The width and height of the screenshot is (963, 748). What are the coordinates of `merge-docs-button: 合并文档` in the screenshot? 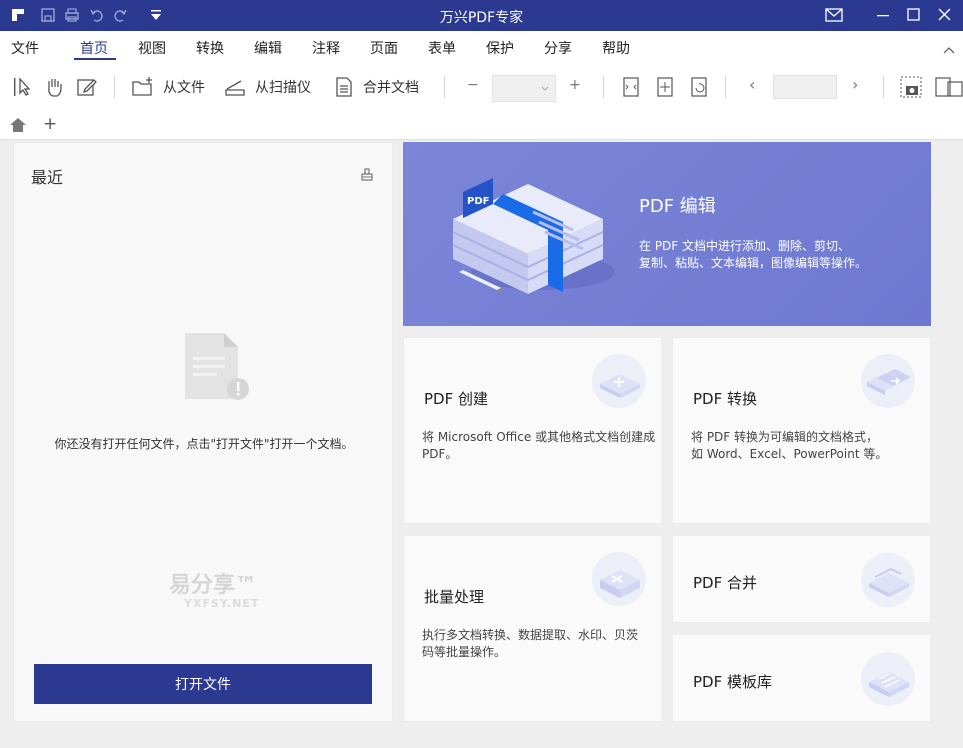 It's located at (391, 87).